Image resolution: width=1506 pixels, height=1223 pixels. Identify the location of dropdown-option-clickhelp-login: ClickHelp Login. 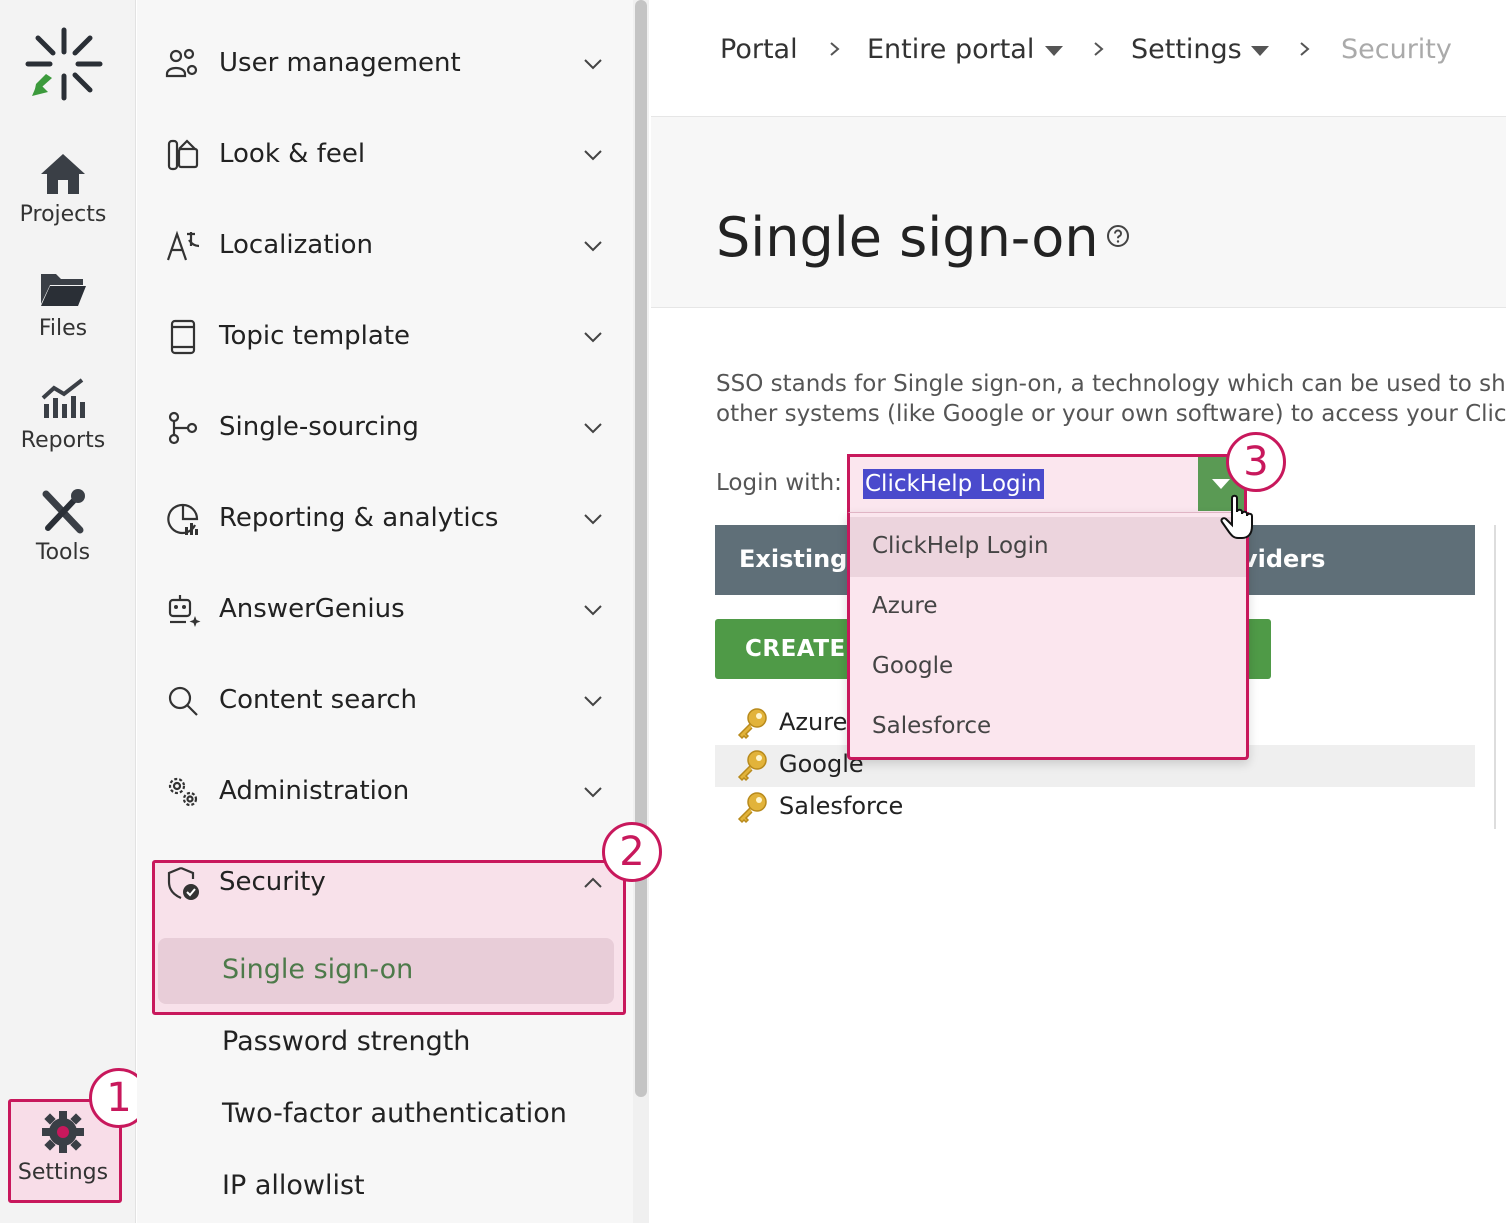
(1048, 547).